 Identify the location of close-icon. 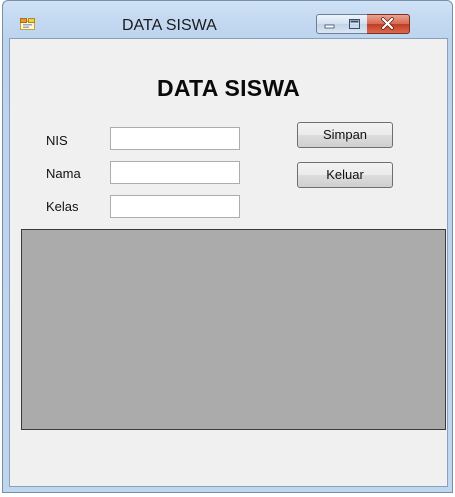
(387, 23).